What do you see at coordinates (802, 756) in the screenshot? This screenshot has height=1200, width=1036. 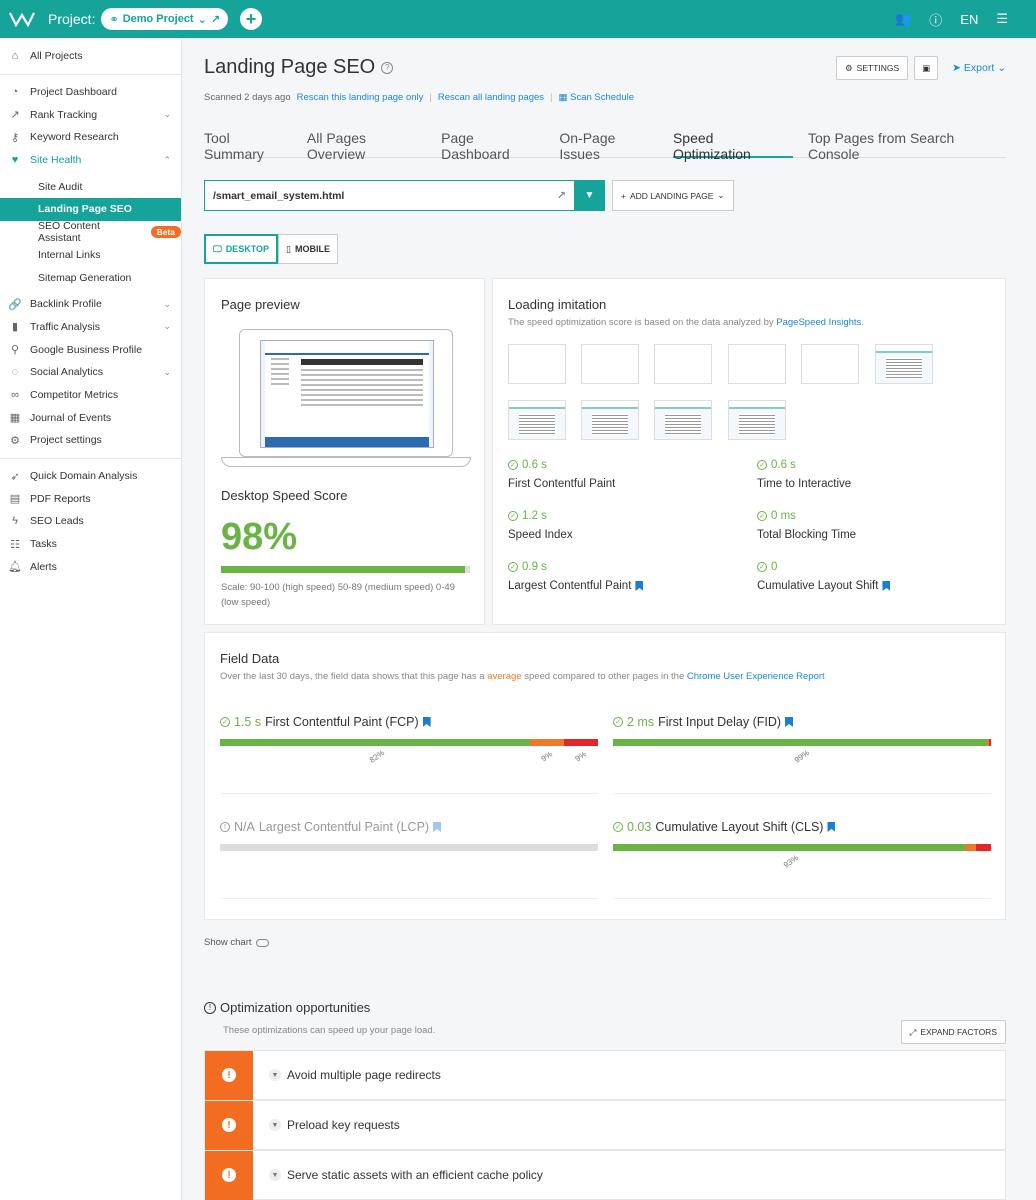 I see `distribution-labels: 99%` at bounding box center [802, 756].